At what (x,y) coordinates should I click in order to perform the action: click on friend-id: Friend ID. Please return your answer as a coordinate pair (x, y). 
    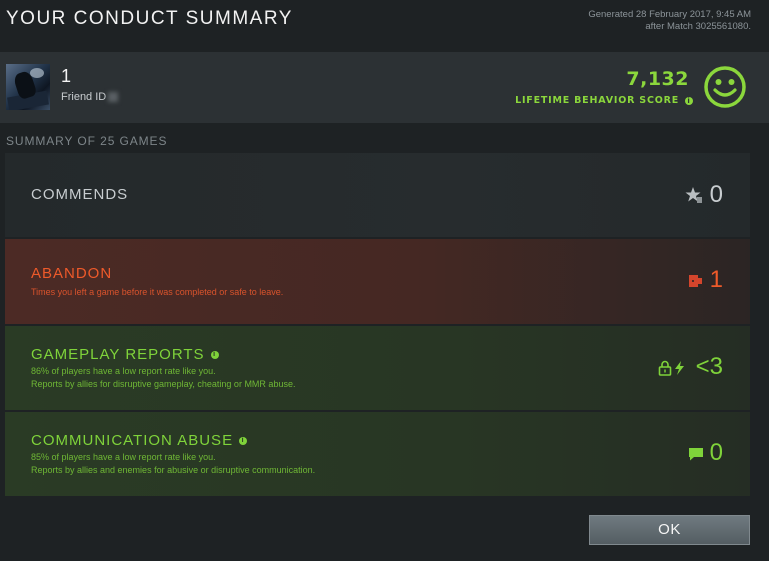
    Looking at the image, I should click on (90, 97).